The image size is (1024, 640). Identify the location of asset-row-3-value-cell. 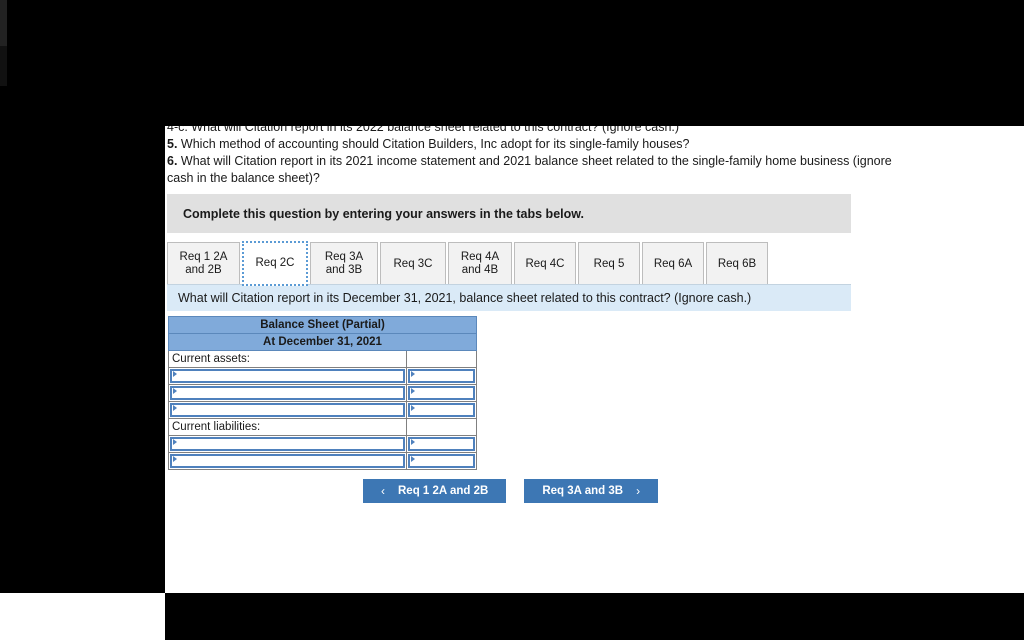
(441, 410).